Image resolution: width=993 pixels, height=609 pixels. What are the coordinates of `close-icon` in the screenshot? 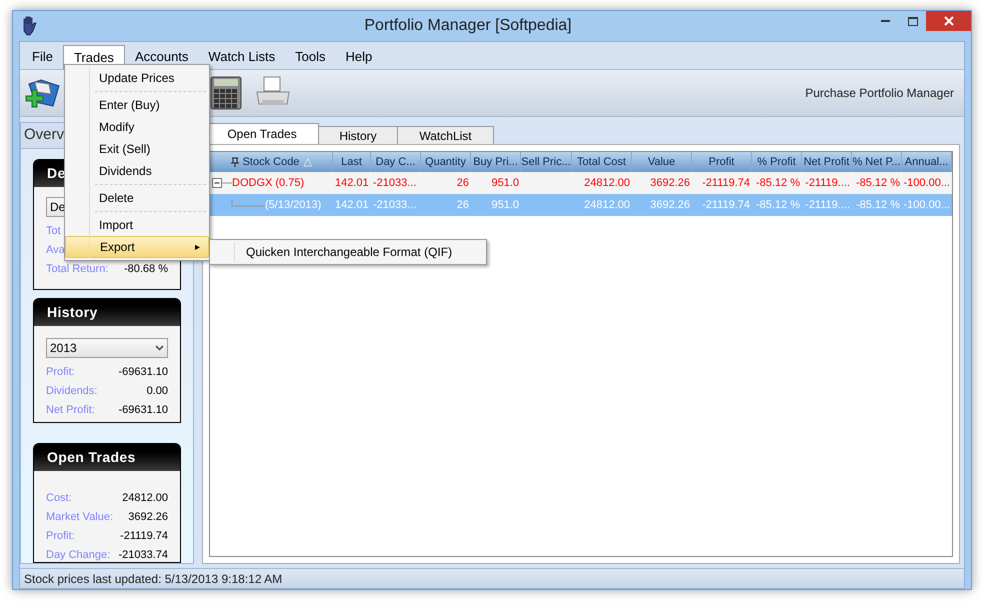 It's located at (949, 21).